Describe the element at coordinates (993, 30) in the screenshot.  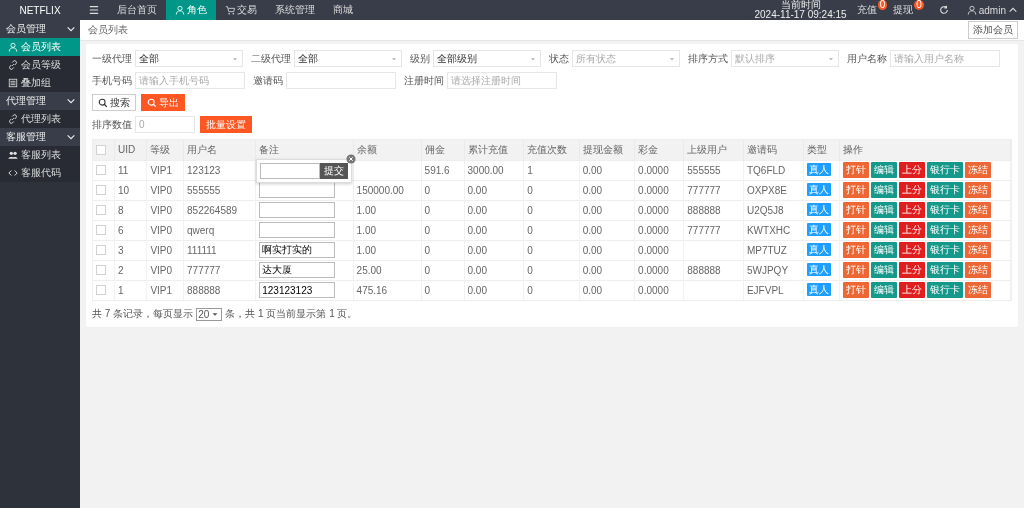
I see `add-member-button: 添加会员` at that location.